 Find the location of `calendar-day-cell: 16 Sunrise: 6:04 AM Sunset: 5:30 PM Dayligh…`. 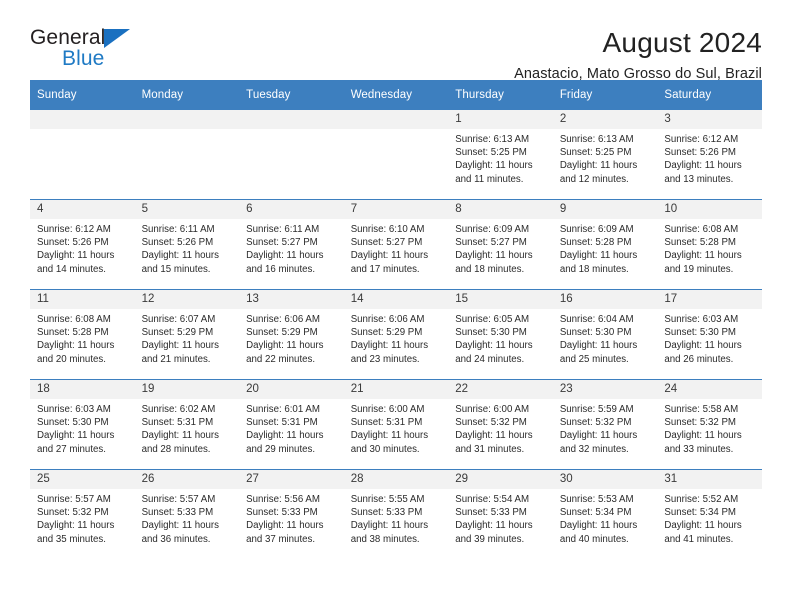

calendar-day-cell: 16 Sunrise: 6:04 AM Sunset: 5:30 PM Dayligh… is located at coordinates (605, 334).